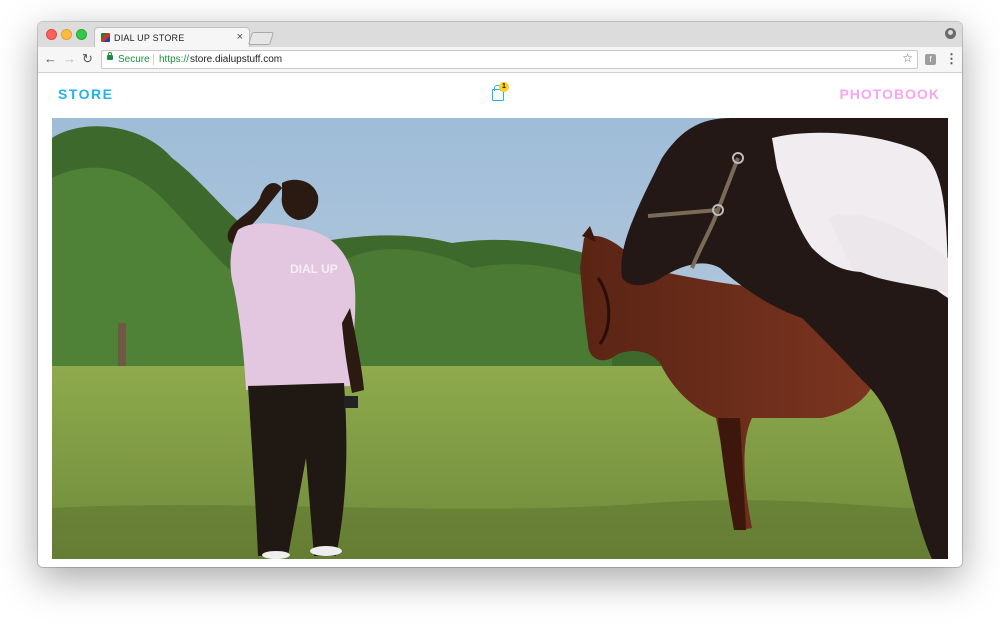  What do you see at coordinates (153, 59) in the screenshot?
I see `omnibox-divider` at bounding box center [153, 59].